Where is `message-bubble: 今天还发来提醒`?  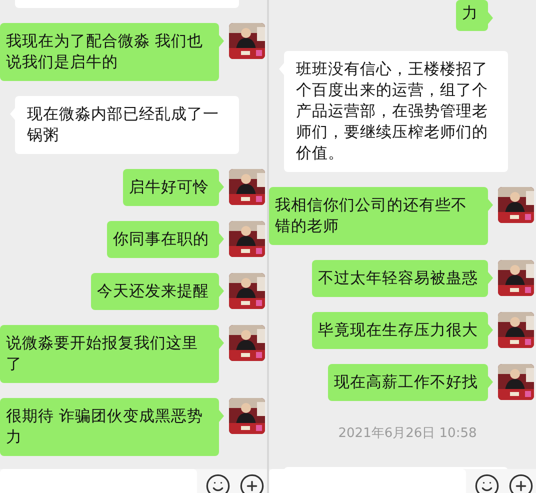 message-bubble: 今天还发来提醒 is located at coordinates (155, 291).